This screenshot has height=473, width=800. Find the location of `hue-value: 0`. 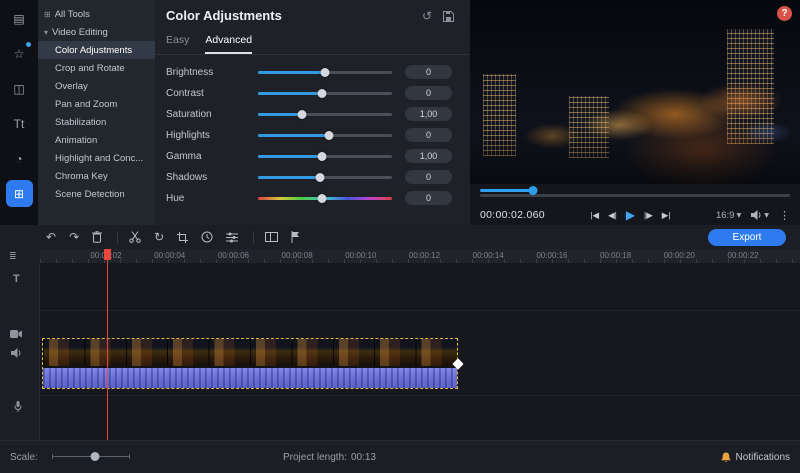

hue-value: 0 is located at coordinates (428, 198).